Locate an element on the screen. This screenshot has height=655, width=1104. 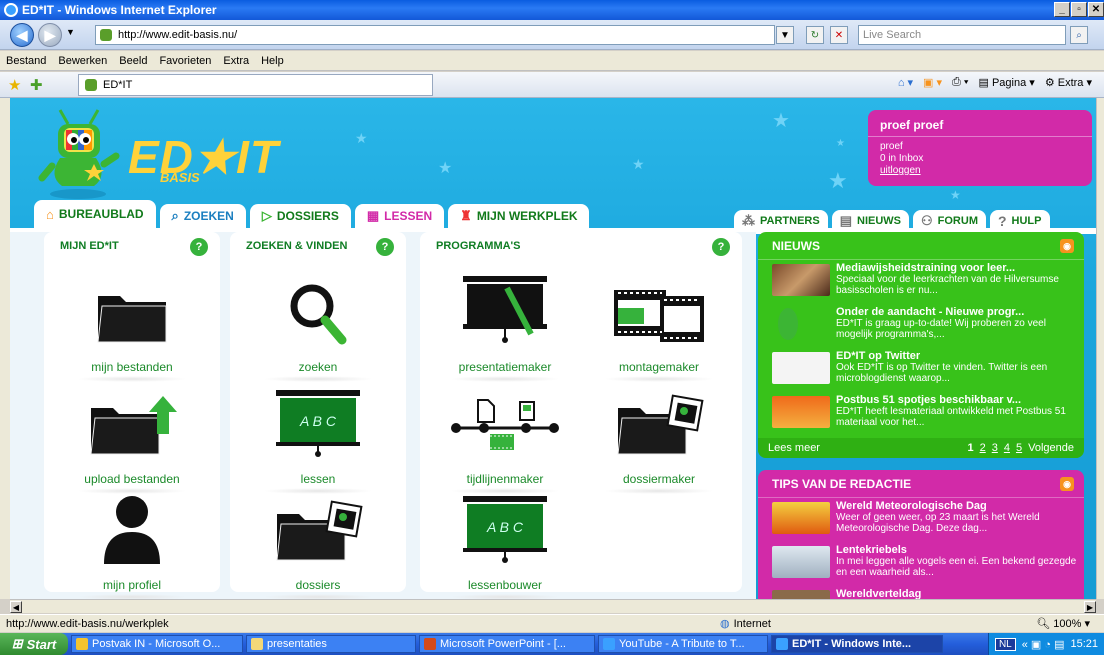
mascot-logo is located at coordinates (83, 155).